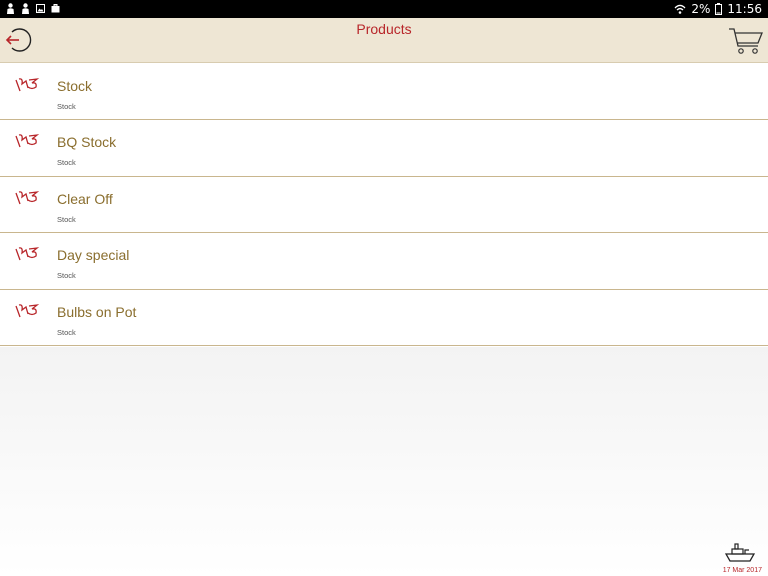  What do you see at coordinates (742, 570) in the screenshot?
I see `date-label: 17 Mar 2017` at bounding box center [742, 570].